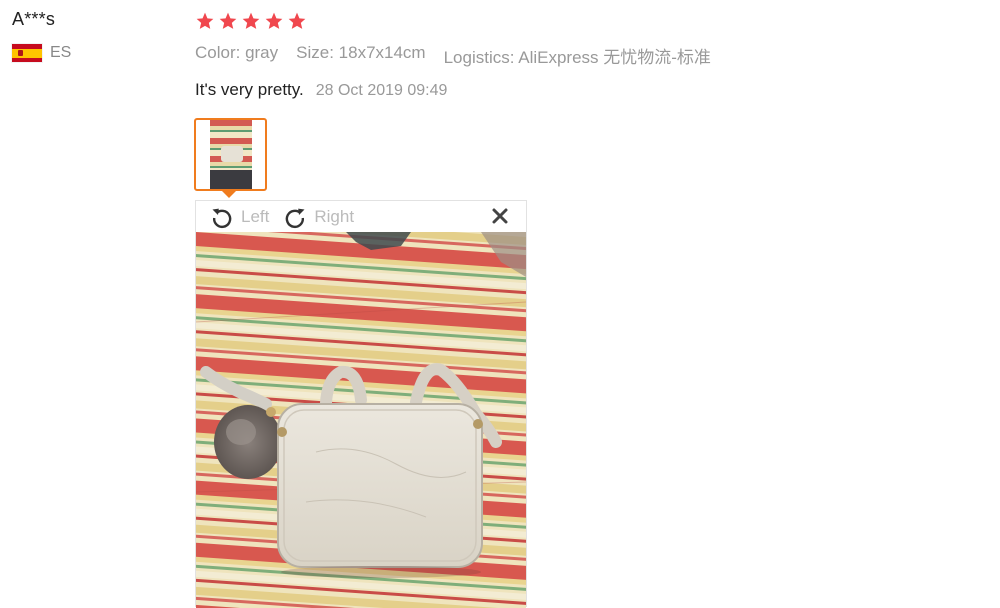  I want to click on rotate-right-button: Right, so click(318, 217).